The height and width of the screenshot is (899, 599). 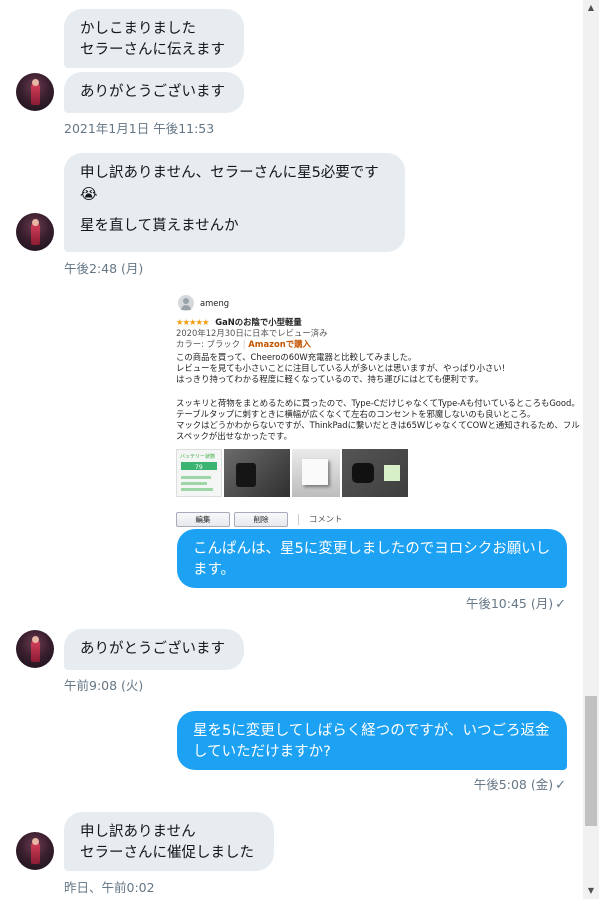 I want to click on star-rating-icon: ★★★★★, so click(x=193, y=322).